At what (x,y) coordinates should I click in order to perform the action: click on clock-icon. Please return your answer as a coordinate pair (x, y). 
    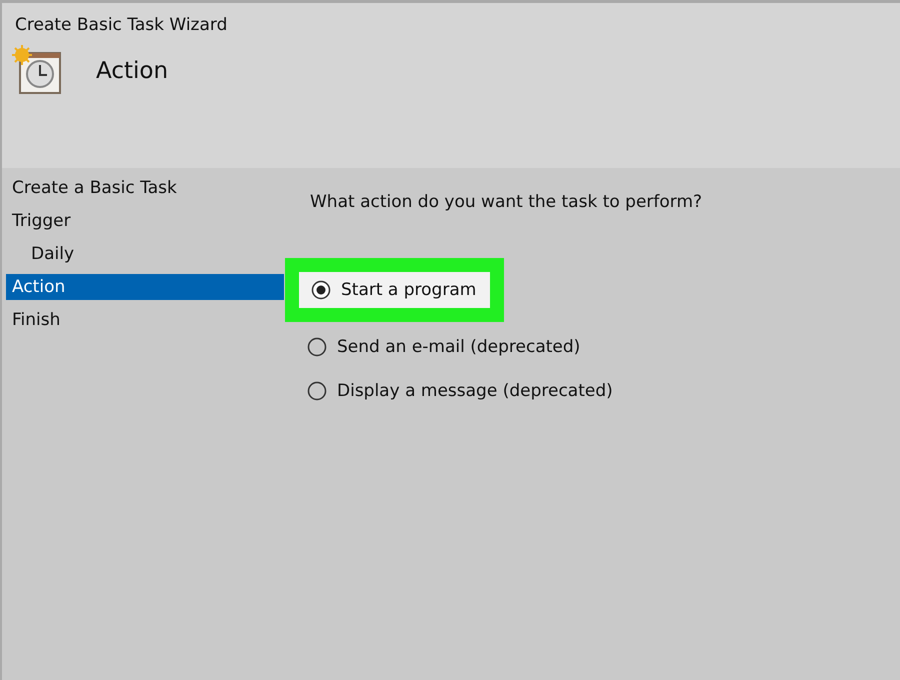
    Looking at the image, I should click on (38, 71).